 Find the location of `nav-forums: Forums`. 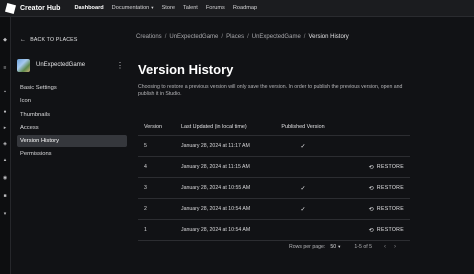

nav-forums: Forums is located at coordinates (215, 8).